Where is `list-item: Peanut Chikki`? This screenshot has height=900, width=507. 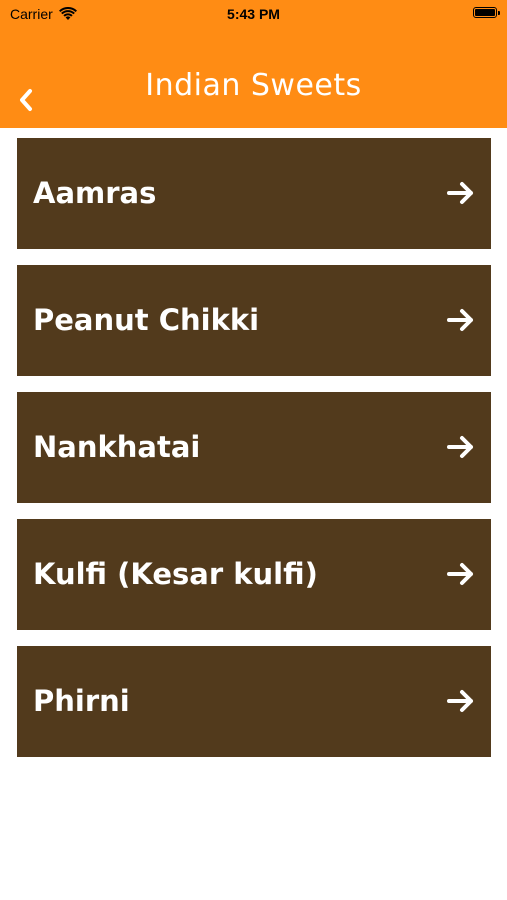
list-item: Peanut Chikki is located at coordinates (254, 320).